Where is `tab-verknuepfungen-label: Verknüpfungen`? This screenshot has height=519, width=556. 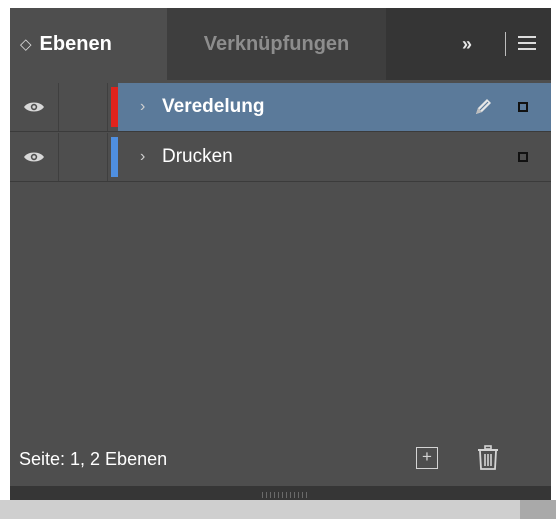 tab-verknuepfungen-label: Verknüpfungen is located at coordinates (276, 43).